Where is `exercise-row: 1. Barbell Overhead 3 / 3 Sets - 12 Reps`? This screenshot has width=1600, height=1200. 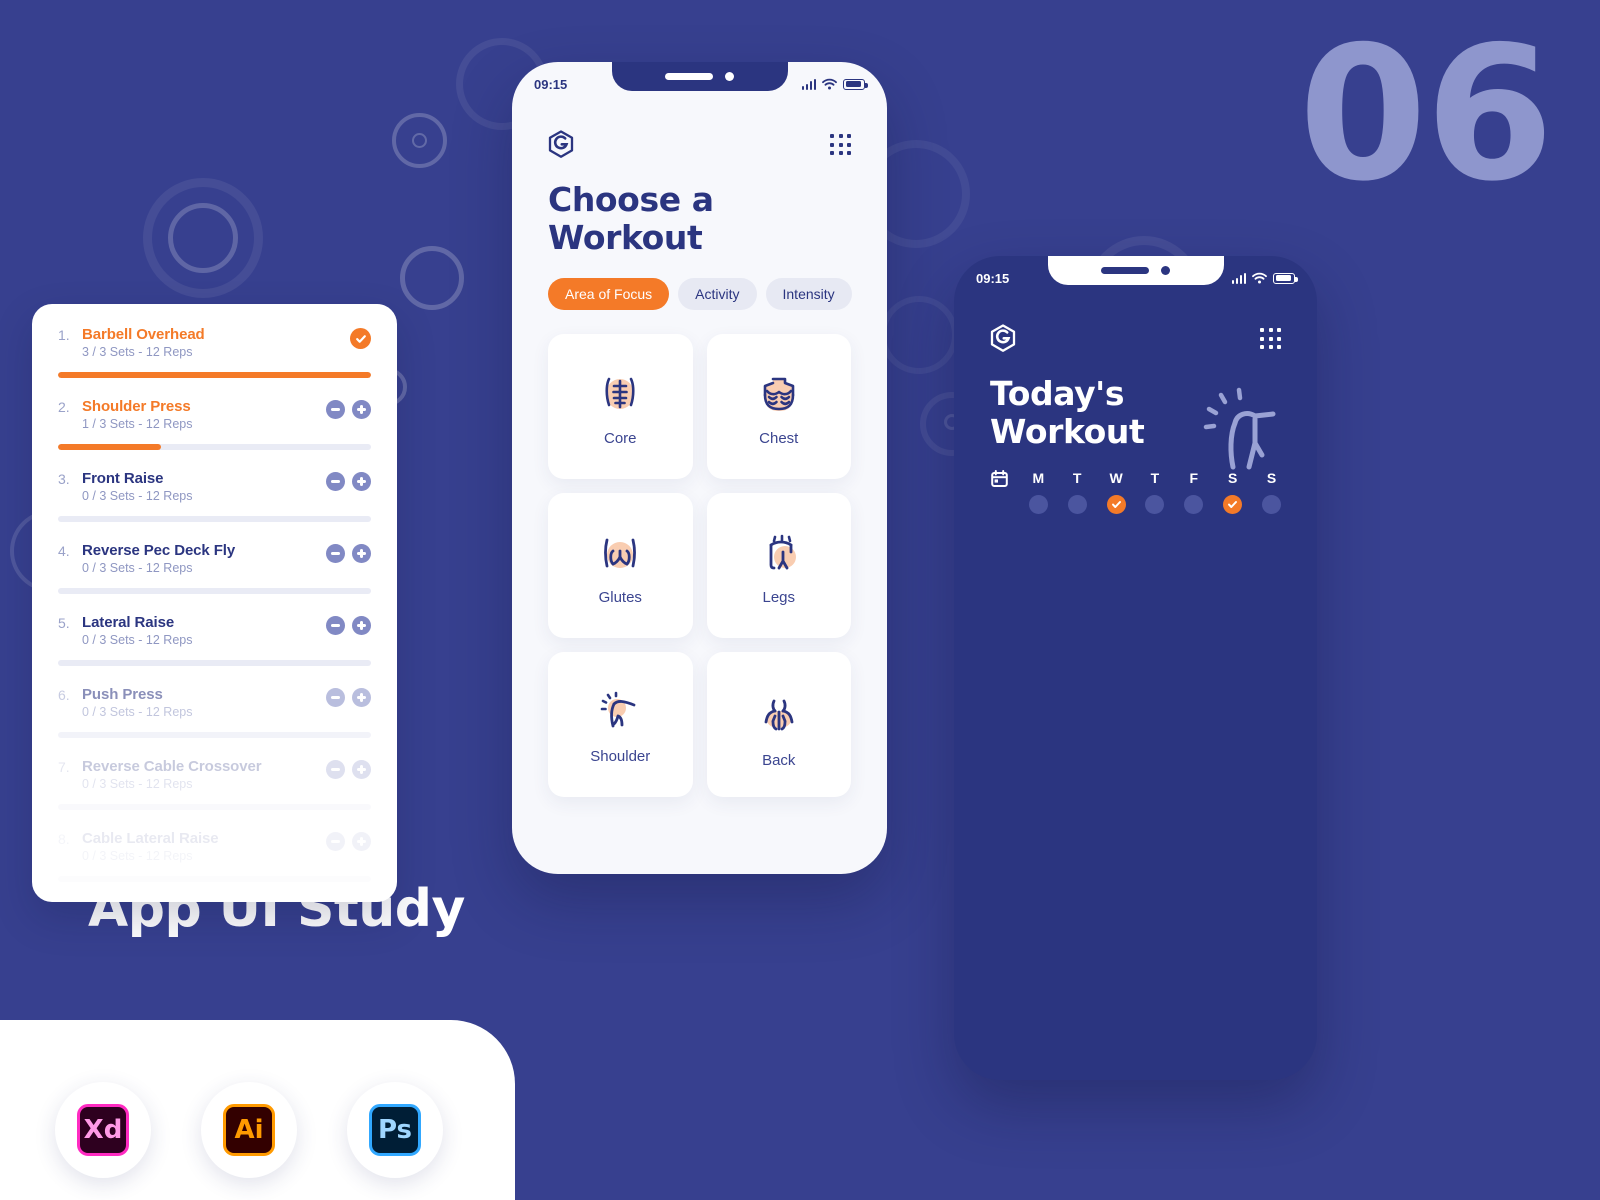
exercise-row: 1. Barbell Overhead 3 / 3 Sets - 12 Reps is located at coordinates (214, 352).